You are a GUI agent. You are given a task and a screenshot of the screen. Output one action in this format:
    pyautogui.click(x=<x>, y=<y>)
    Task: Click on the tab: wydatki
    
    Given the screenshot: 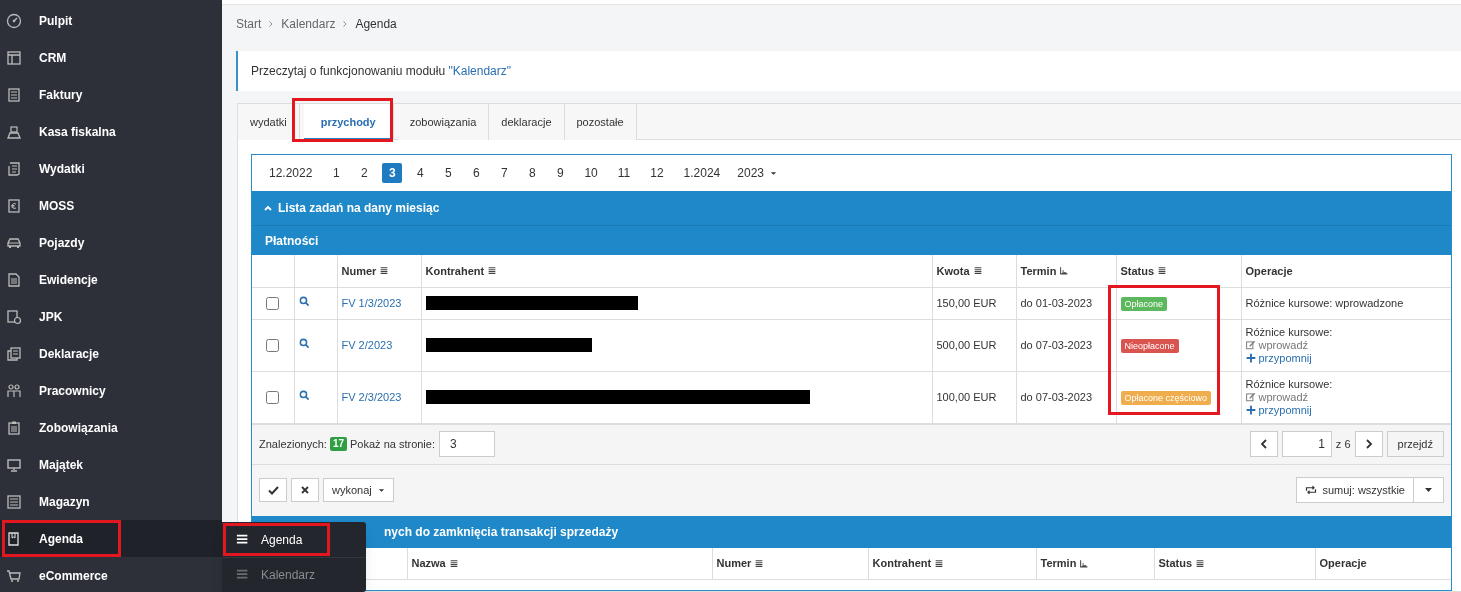 What is the action you would take?
    pyautogui.click(x=269, y=122)
    